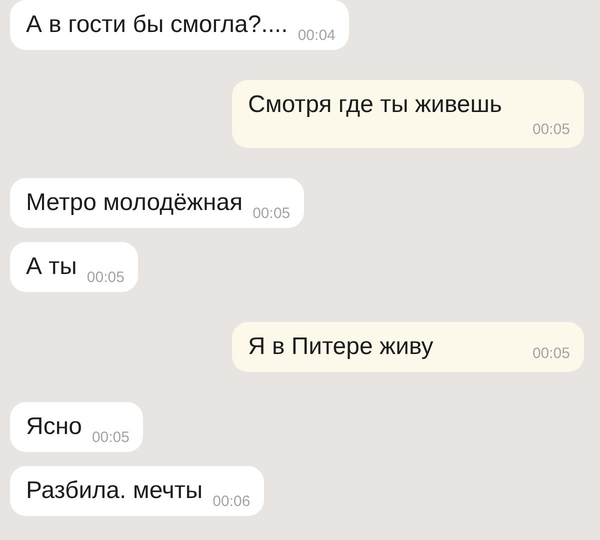 This screenshot has width=600, height=540. I want to click on message-text: Я в Питере живу, so click(341, 347).